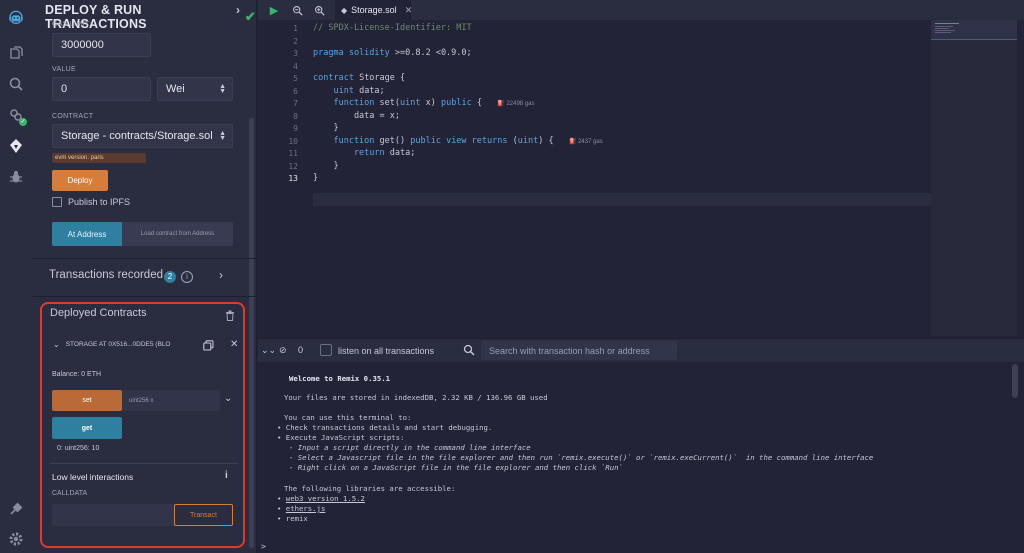  I want to click on panel-scrollbar, so click(251, 333).